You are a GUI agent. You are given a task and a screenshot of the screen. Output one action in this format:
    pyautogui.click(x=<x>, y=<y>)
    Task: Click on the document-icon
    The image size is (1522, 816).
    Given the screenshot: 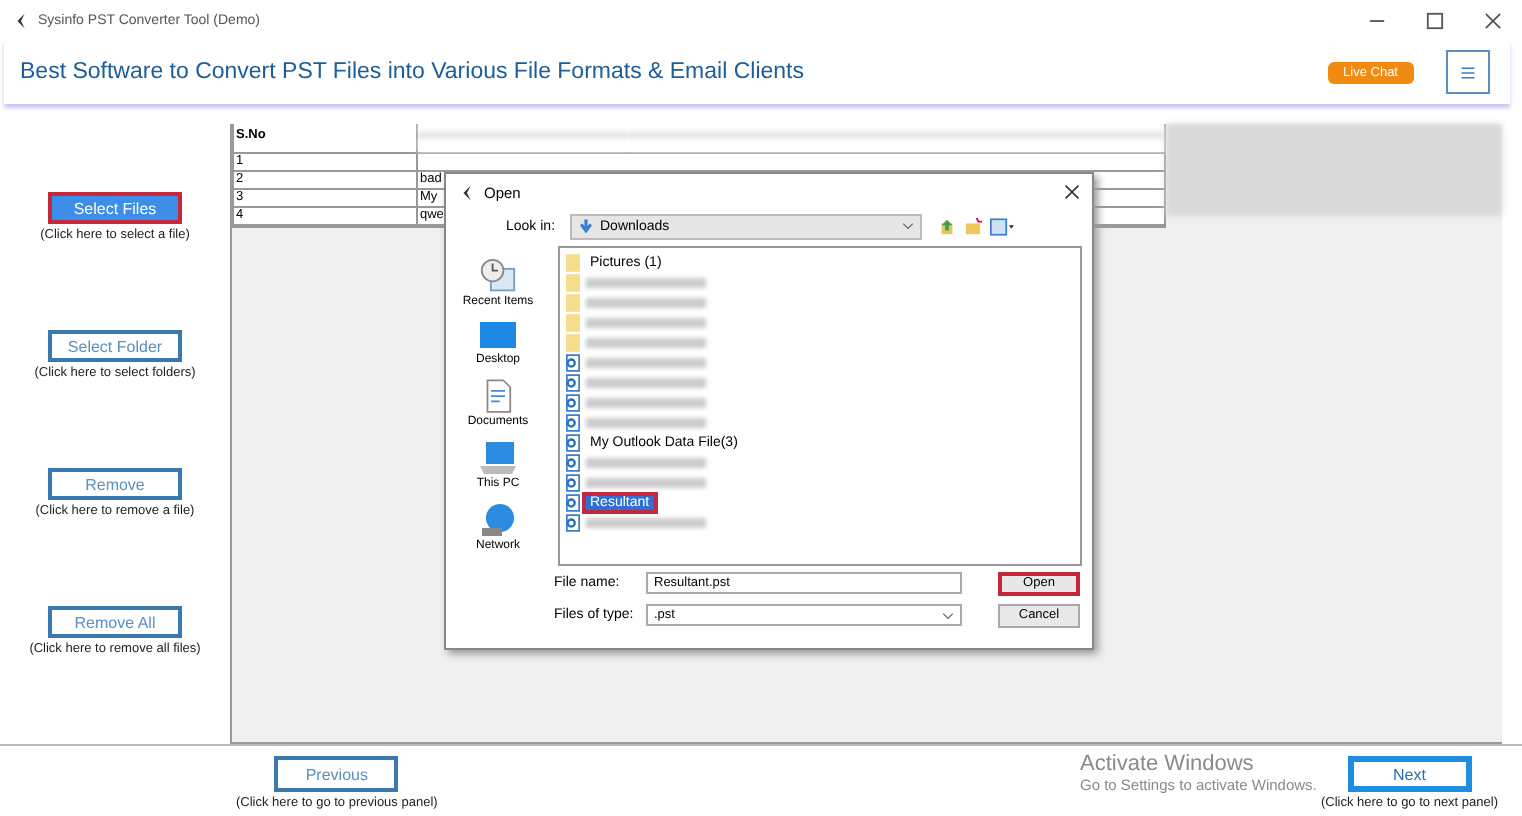 What is the action you would take?
    pyautogui.click(x=497, y=396)
    